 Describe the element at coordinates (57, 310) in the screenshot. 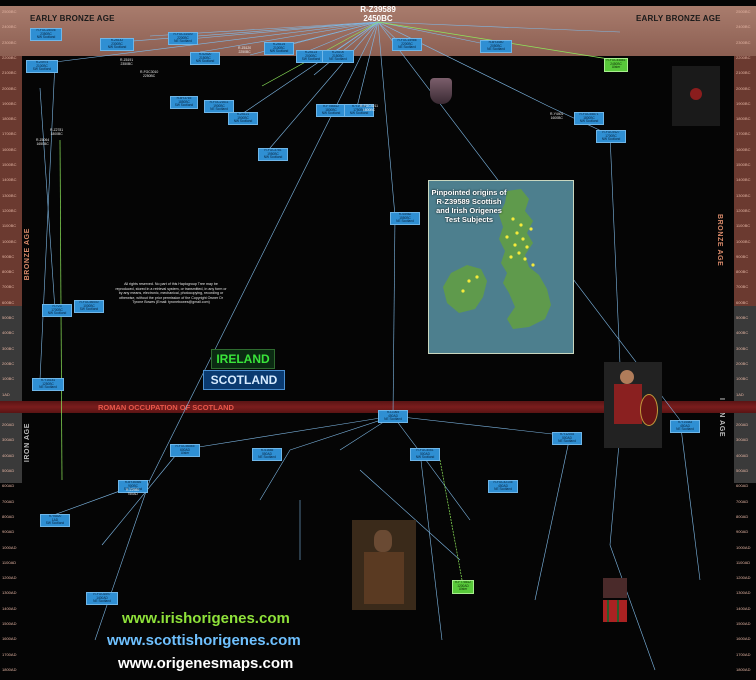

I see `haplogroup-node: R-Y23 1700BC NW Scotland` at that location.